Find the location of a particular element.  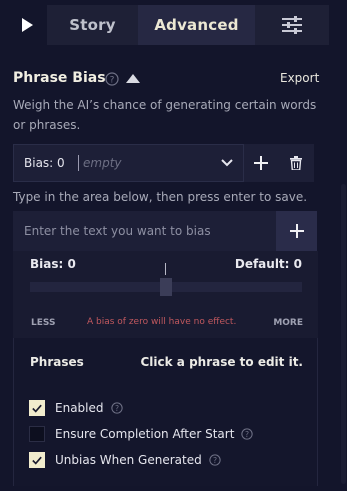

add-bias-group-button is located at coordinates (261, 163).